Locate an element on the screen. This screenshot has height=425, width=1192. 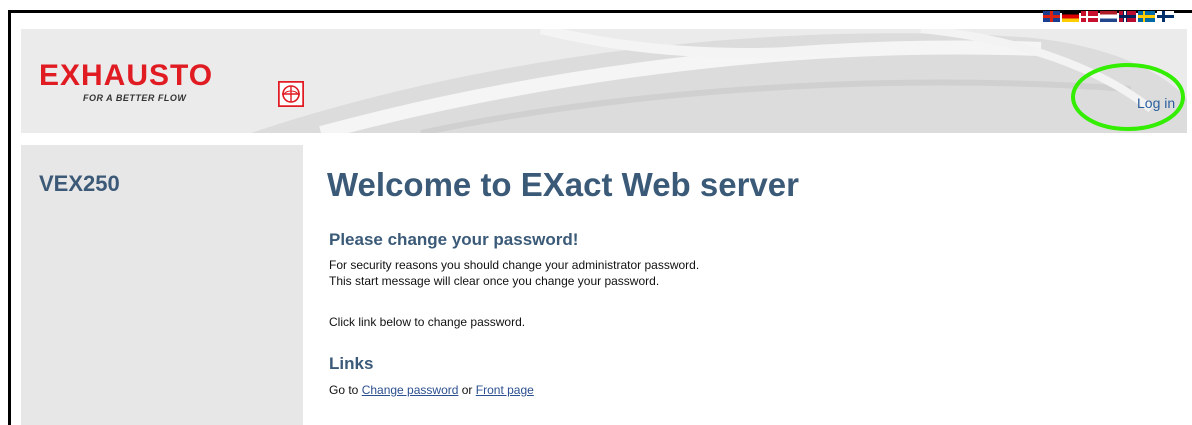
frame-border-left is located at coordinates (9, 217).